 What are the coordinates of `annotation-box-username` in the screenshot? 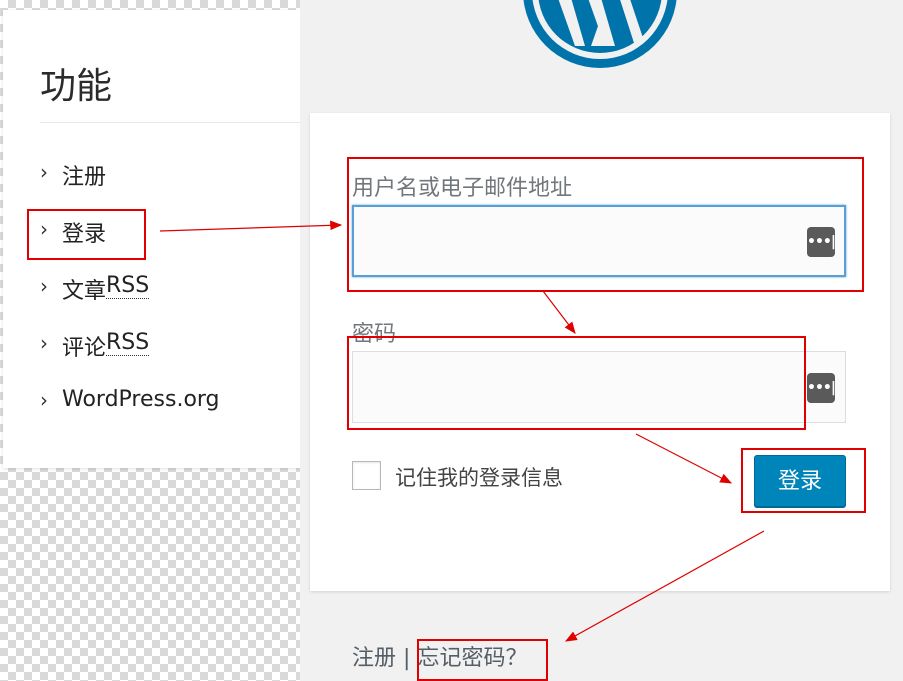 It's located at (605, 224).